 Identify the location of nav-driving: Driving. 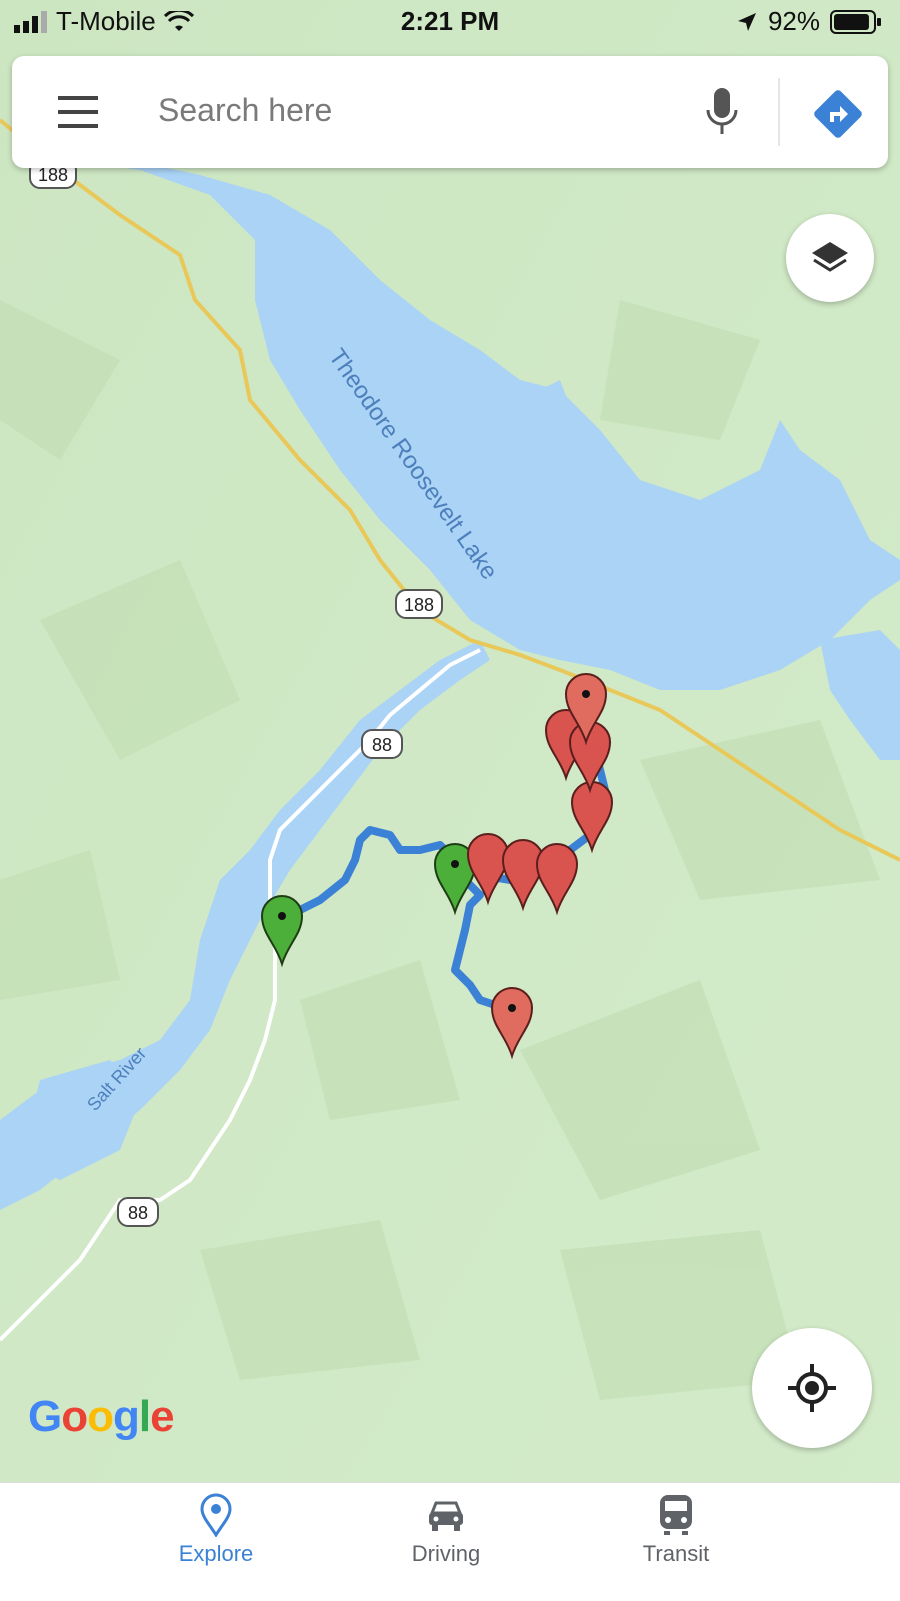
(446, 1530).